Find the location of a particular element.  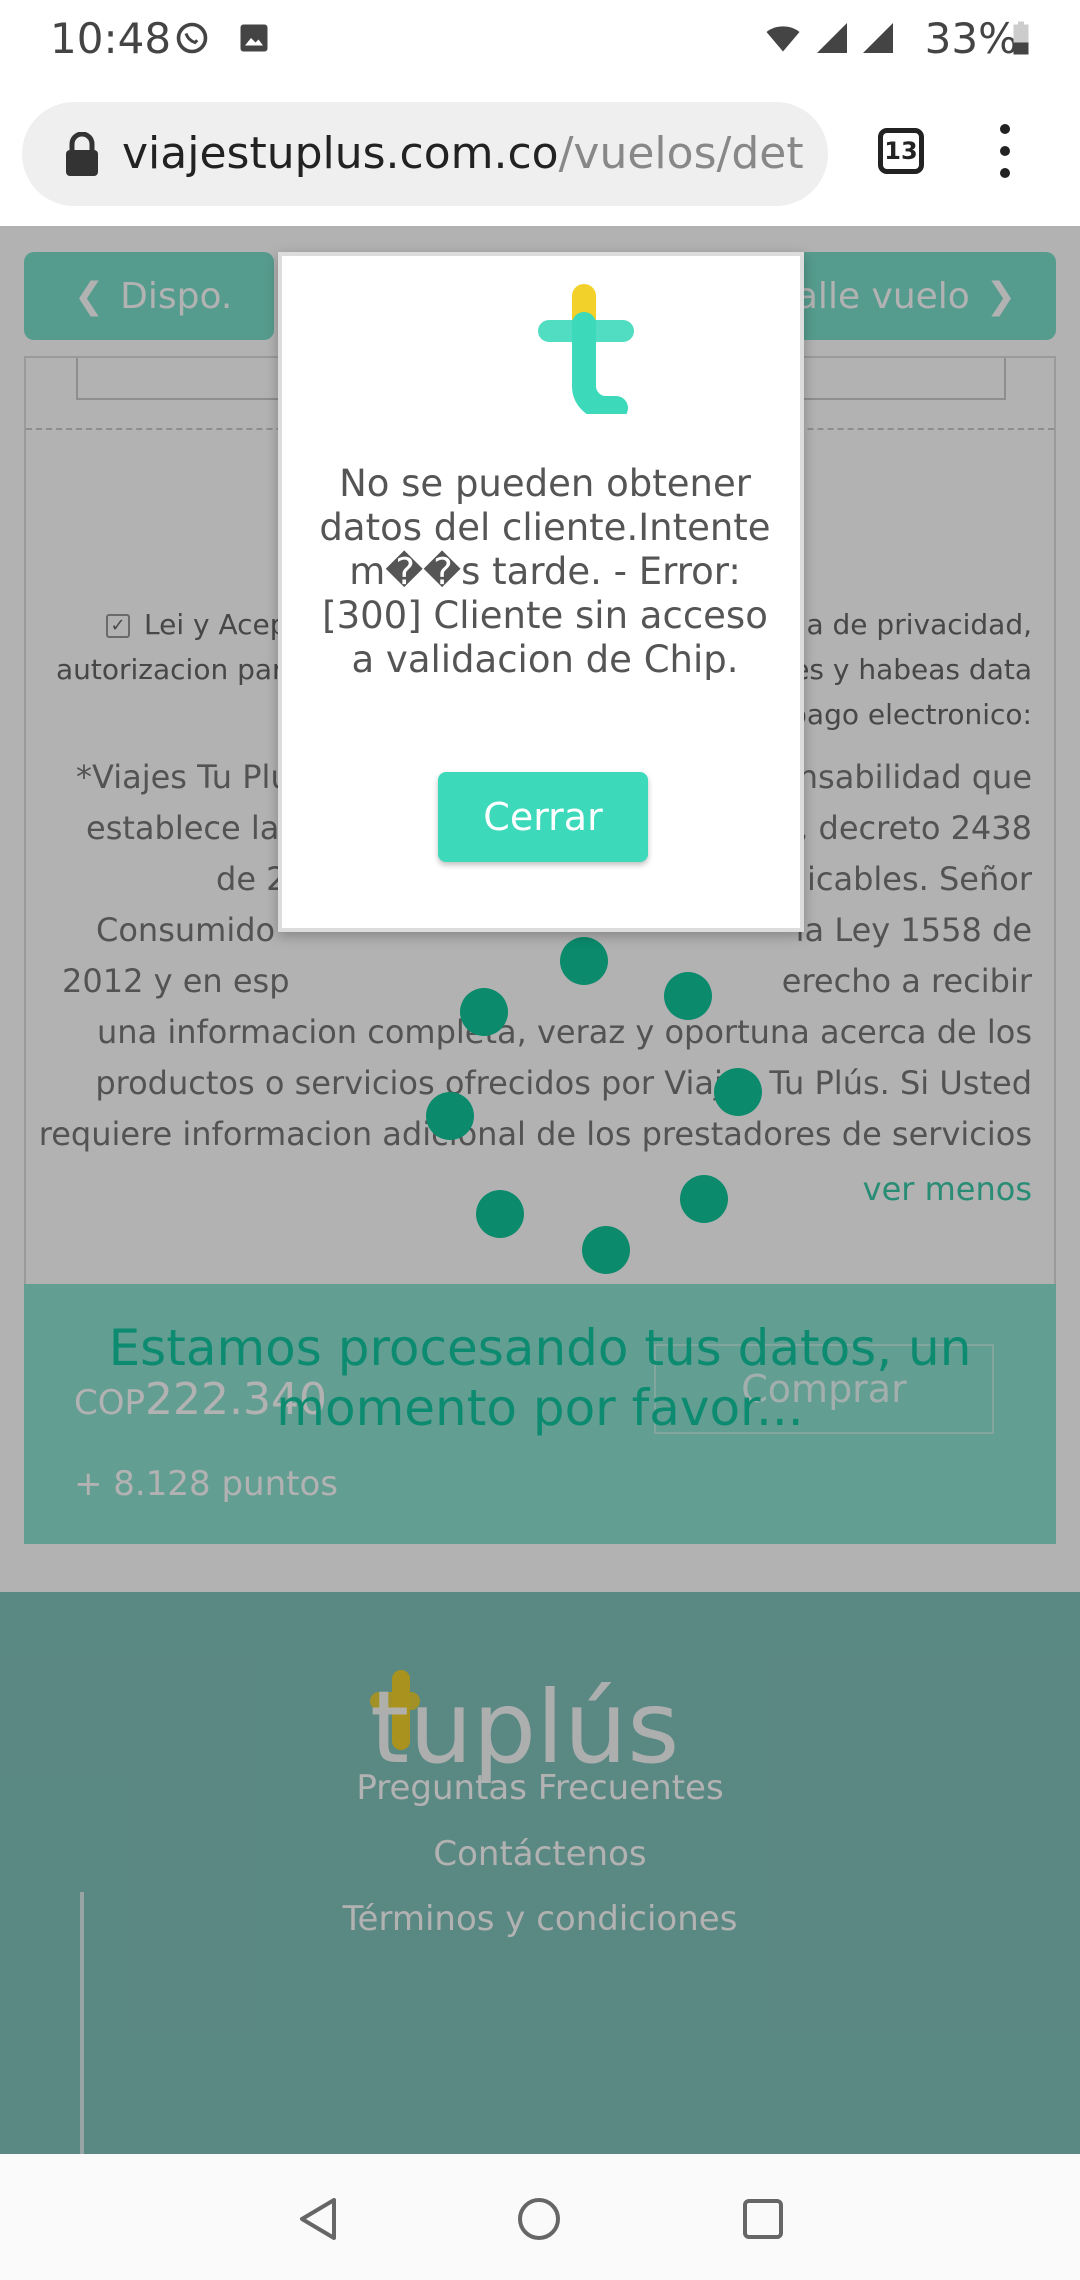

system-navigation-bar is located at coordinates (540, 2217).